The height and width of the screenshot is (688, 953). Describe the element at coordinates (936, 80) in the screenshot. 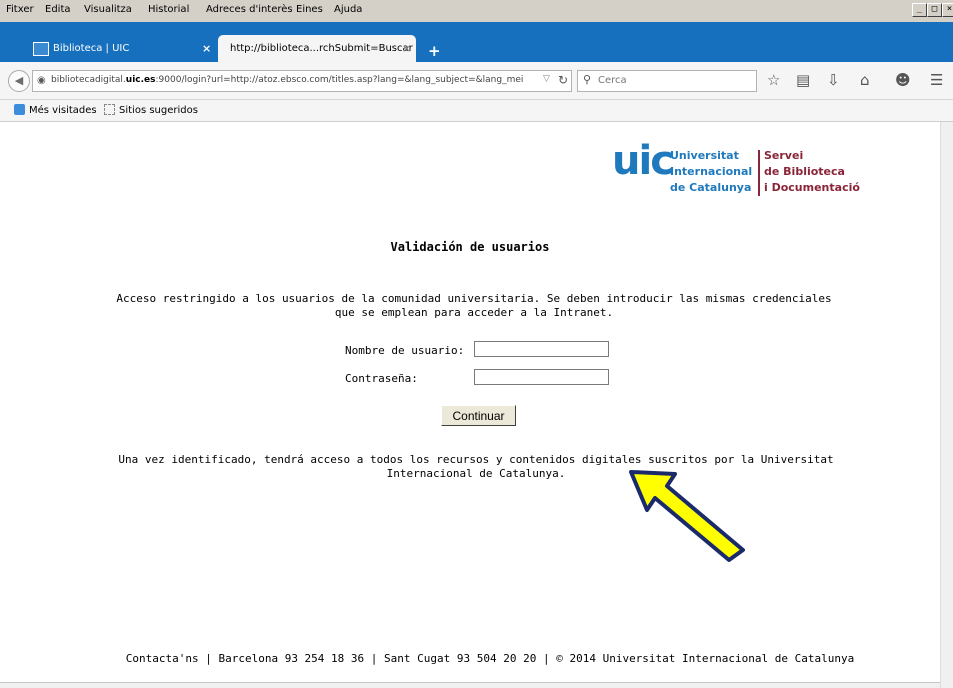

I see `menu-icon: ☰` at that location.